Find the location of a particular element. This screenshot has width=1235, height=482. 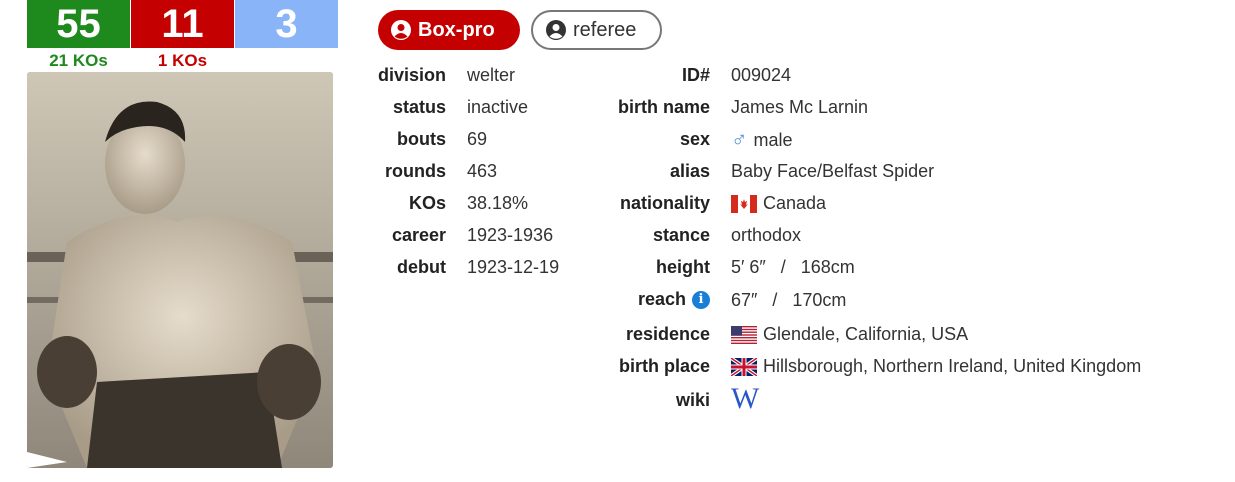

career-value: 1923-1936 is located at coordinates (510, 235).